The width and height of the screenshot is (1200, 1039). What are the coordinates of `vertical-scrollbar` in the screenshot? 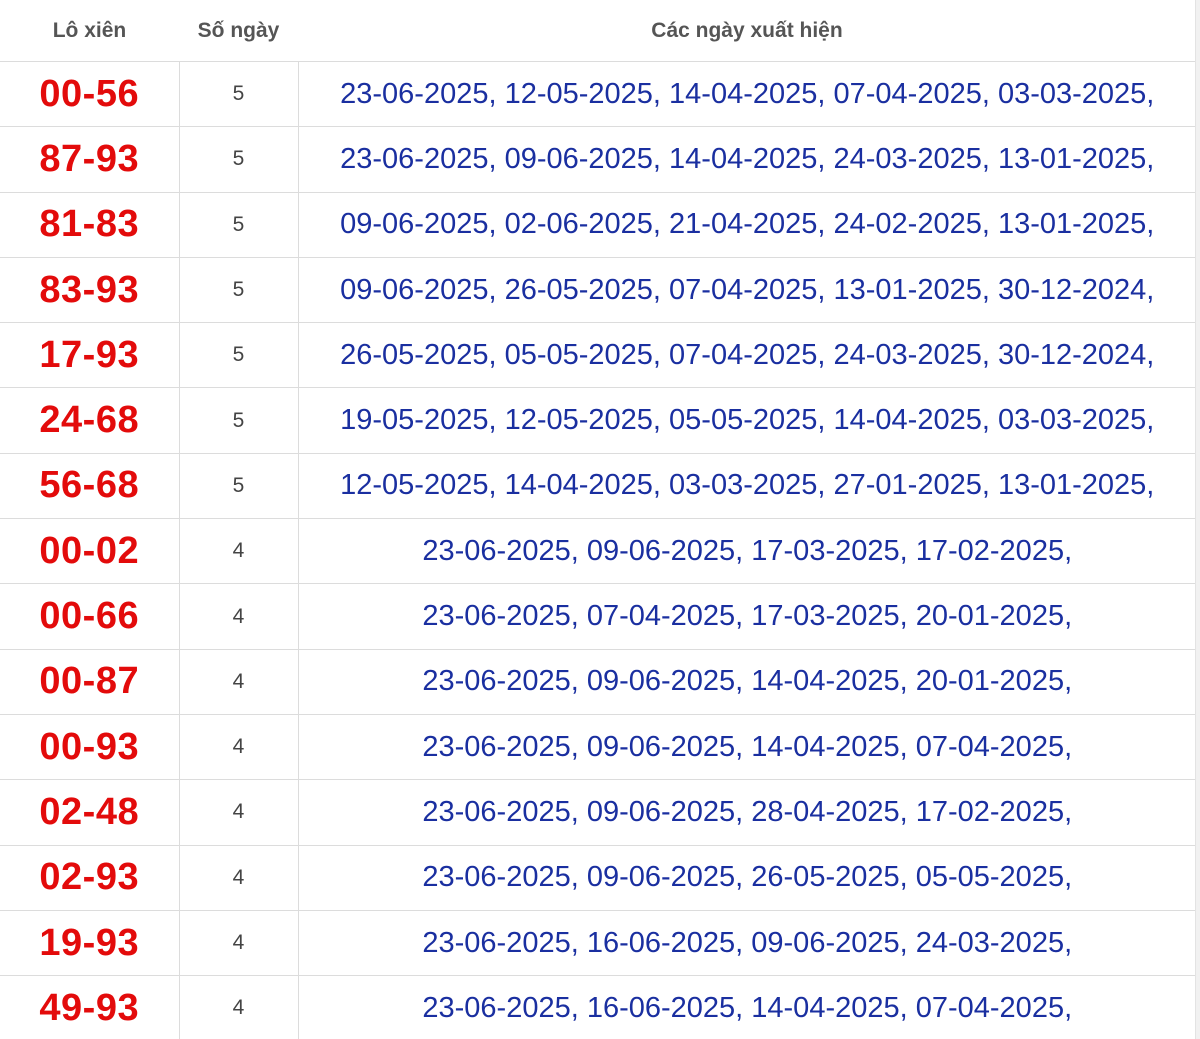 It's located at (1197, 519).